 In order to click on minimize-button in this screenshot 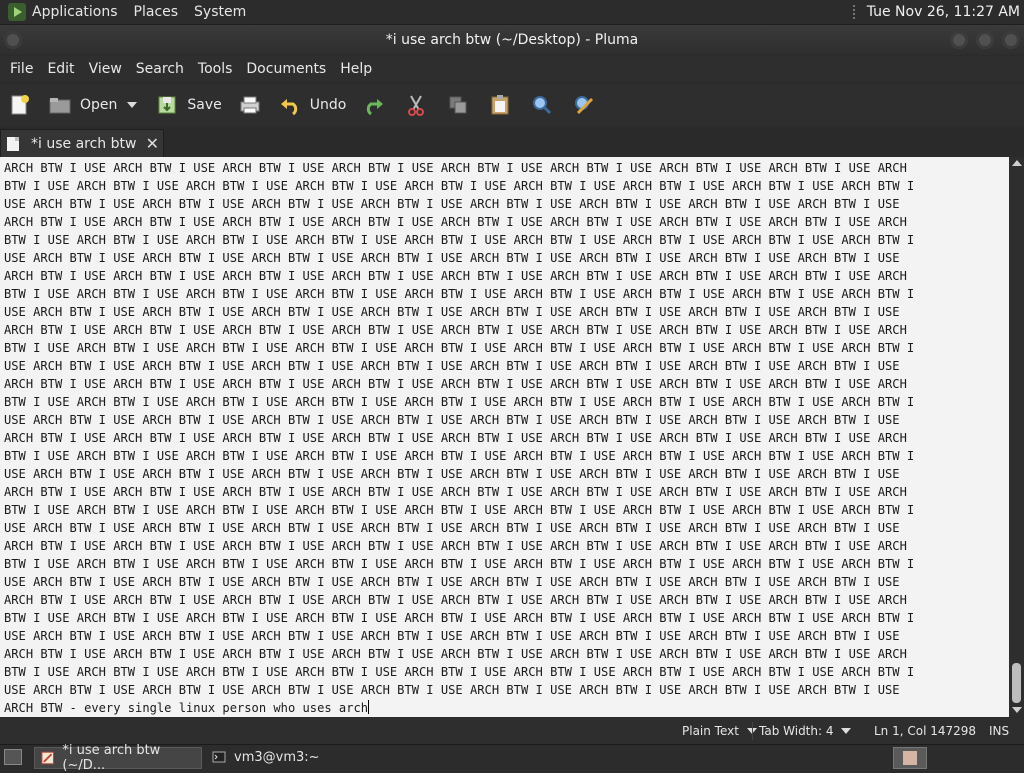, I will do `click(959, 40)`.